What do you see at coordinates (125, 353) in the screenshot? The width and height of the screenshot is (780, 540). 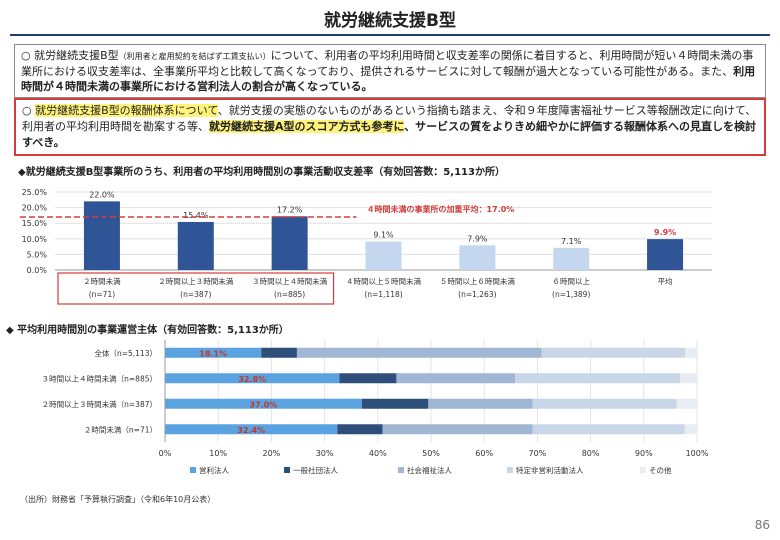 I see `row-label: 全体（n=5,113）` at bounding box center [125, 353].